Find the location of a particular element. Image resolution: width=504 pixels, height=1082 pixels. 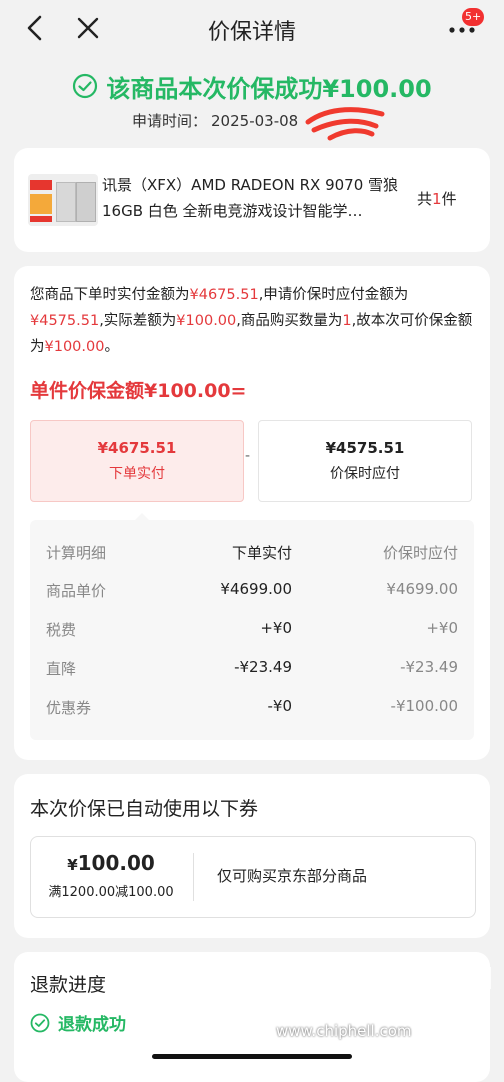

calc-cell-label: 商品单价 is located at coordinates (76, 591).